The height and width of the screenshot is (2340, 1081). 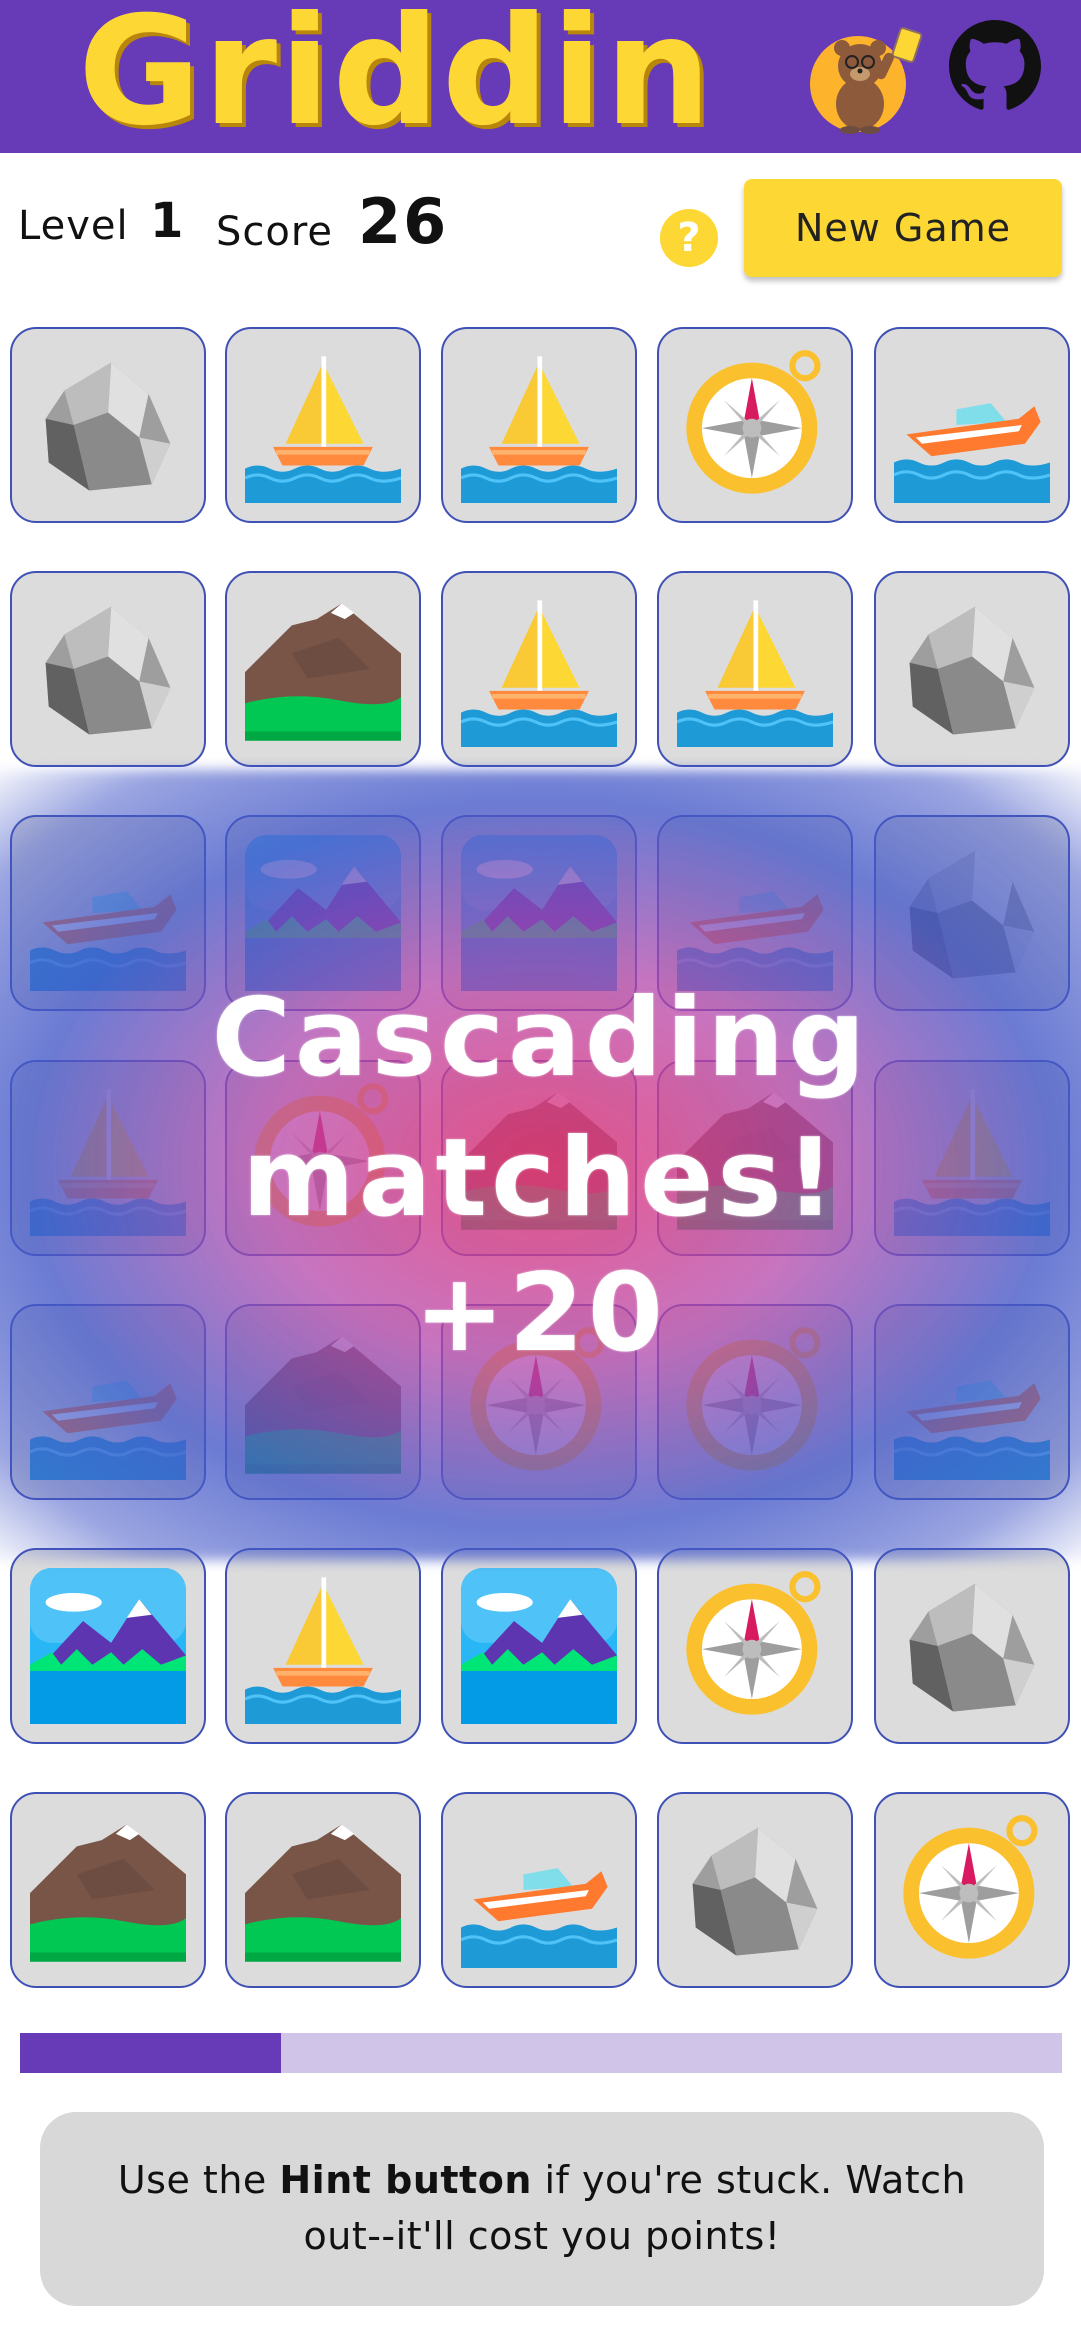 What do you see at coordinates (540, 1178) in the screenshot?
I see `overlay-line-2: matches!` at bounding box center [540, 1178].